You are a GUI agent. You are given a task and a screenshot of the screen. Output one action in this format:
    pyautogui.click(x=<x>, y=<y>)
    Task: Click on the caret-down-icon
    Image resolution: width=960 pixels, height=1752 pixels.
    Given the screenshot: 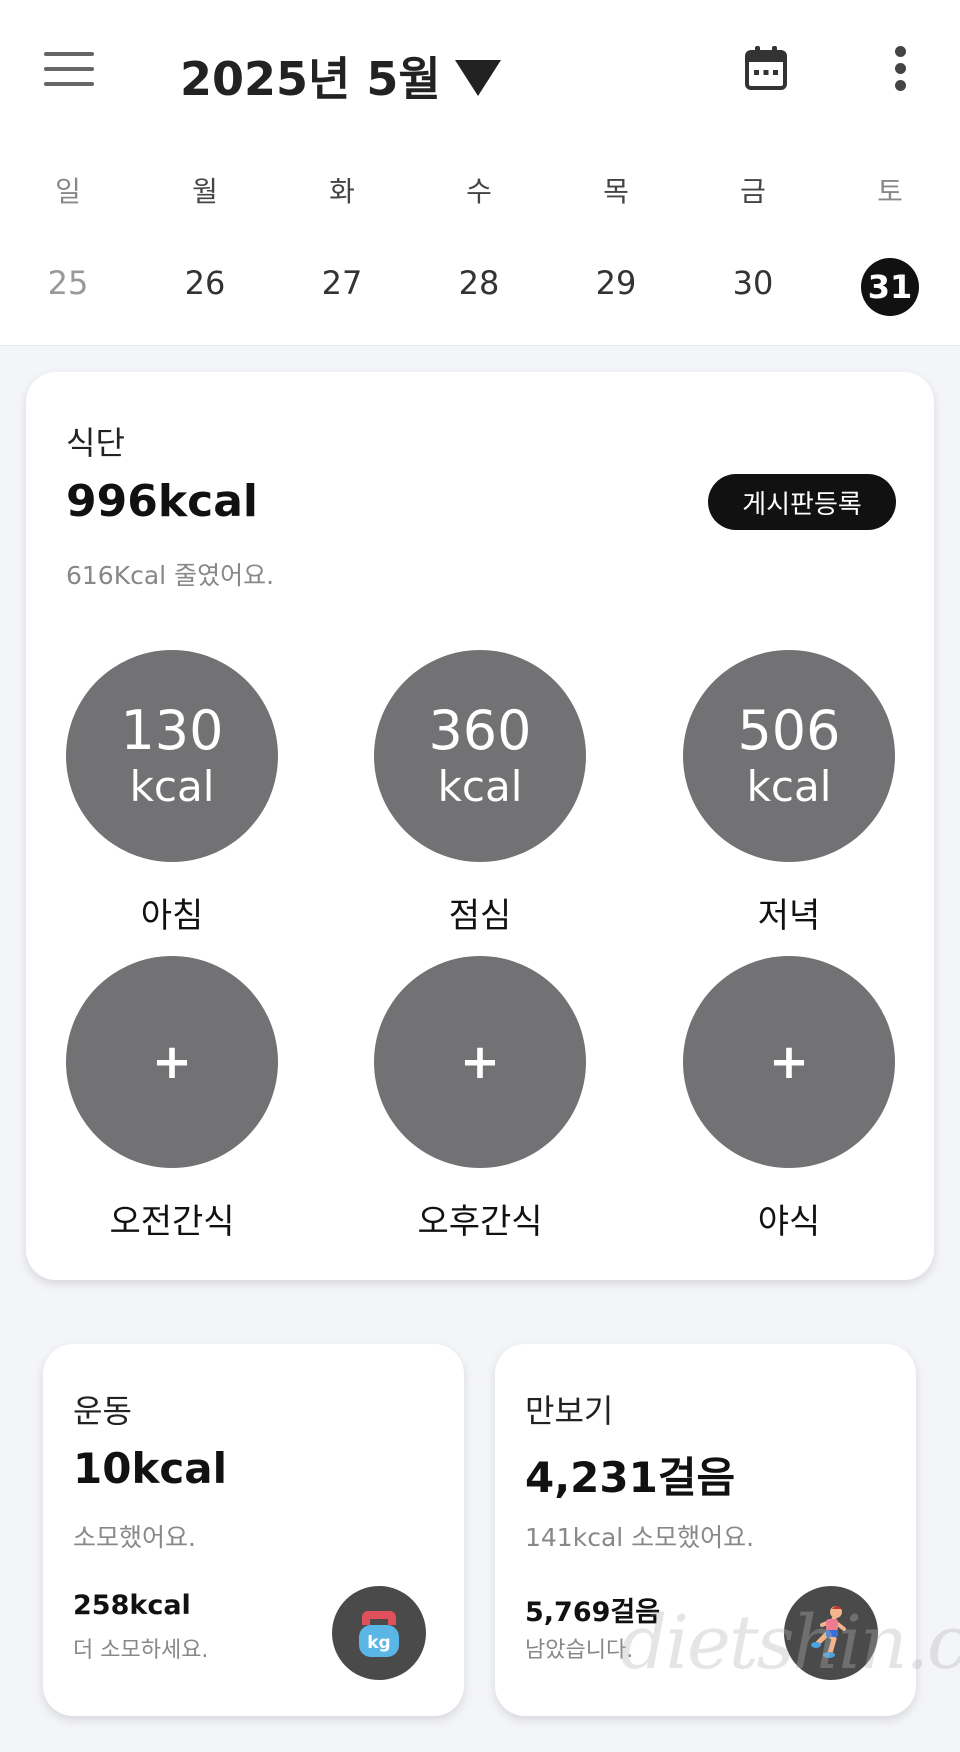 What is the action you would take?
    pyautogui.click(x=477, y=78)
    